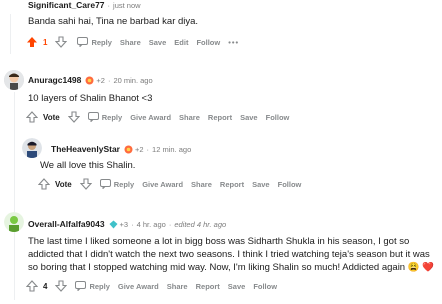 The image size is (442, 304). Describe the element at coordinates (88, 165) in the screenshot. I see `comment-body: We all love this Shalin.` at that location.